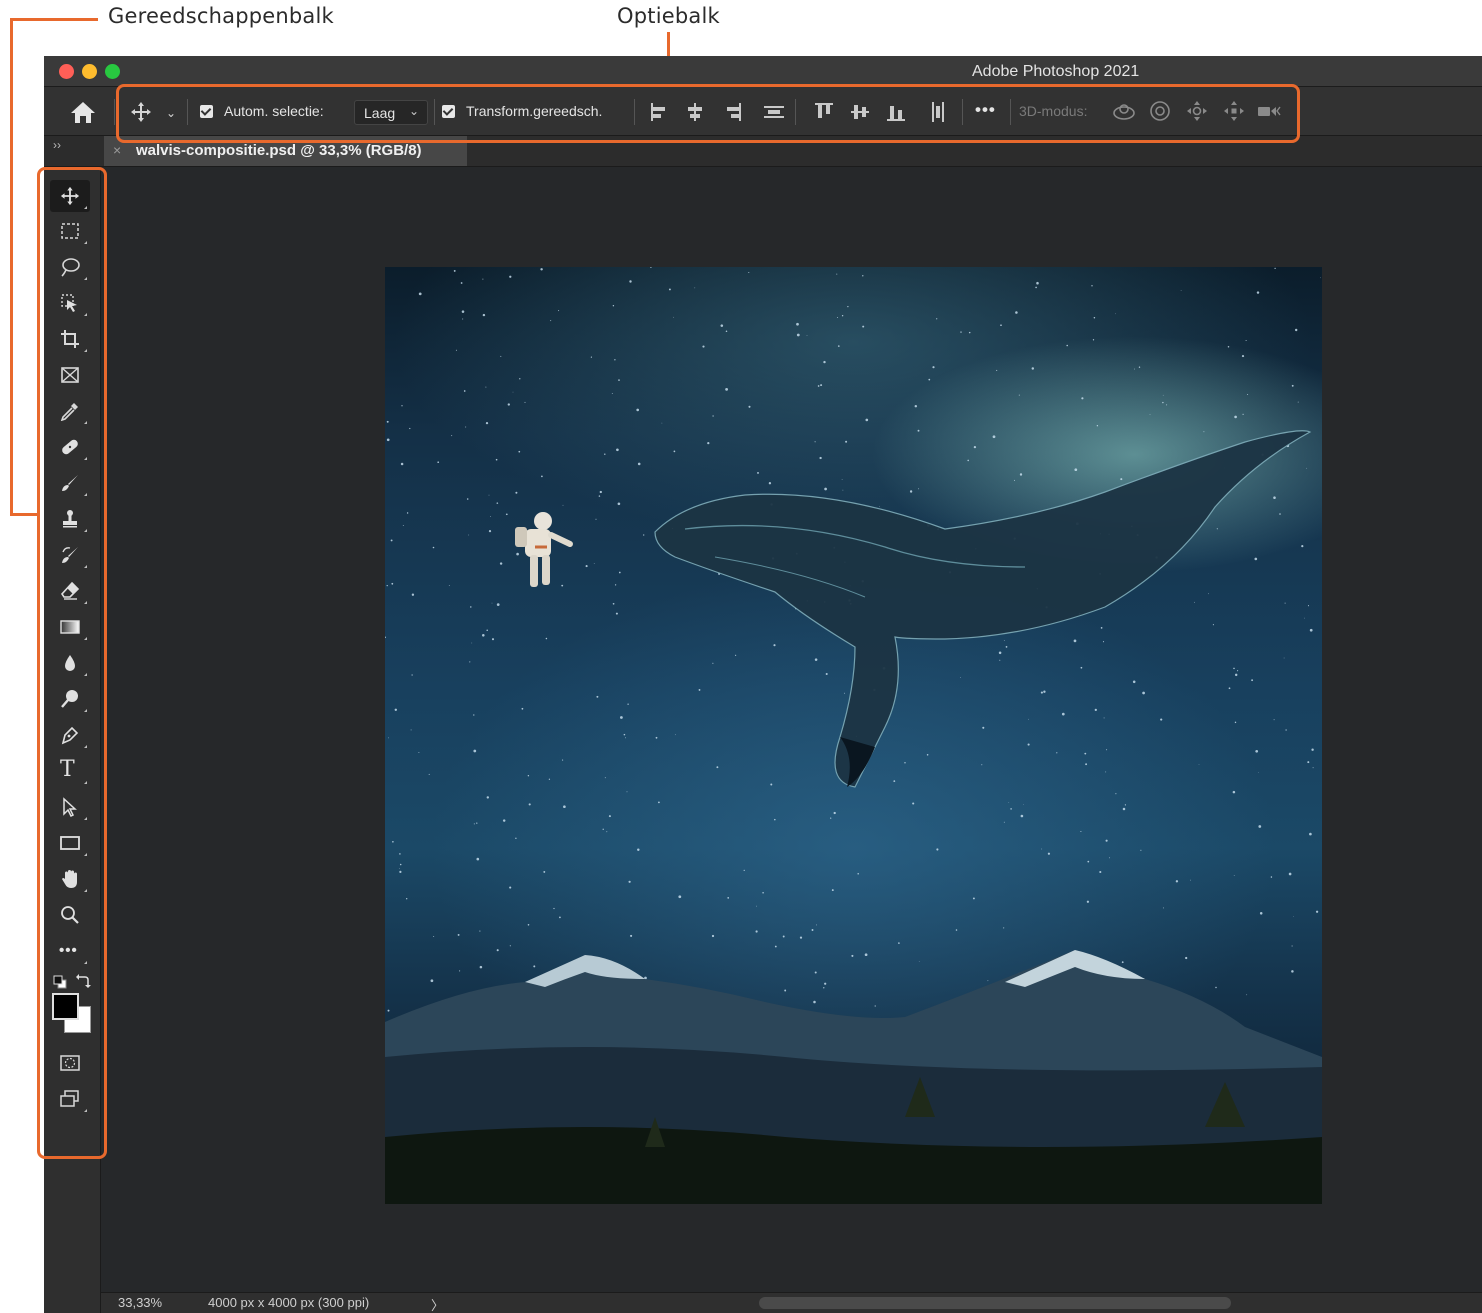 This screenshot has height=1313, width=1482. What do you see at coordinates (117, 150) in the screenshot?
I see `close-tab-icon: ×` at bounding box center [117, 150].